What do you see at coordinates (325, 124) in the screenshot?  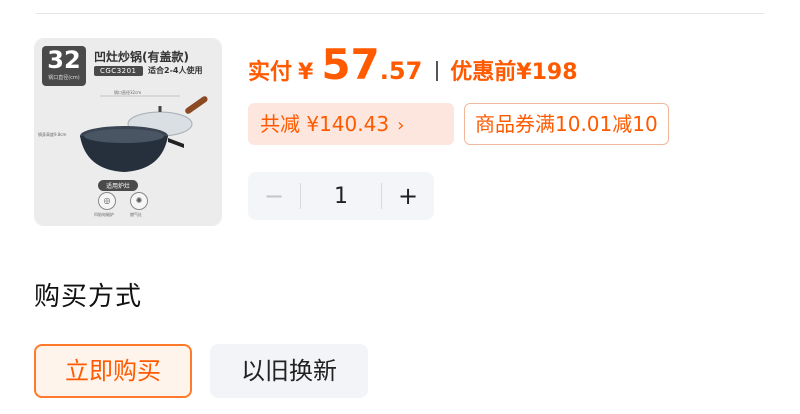 I see `discount-label: 共减 ¥140.43` at bounding box center [325, 124].